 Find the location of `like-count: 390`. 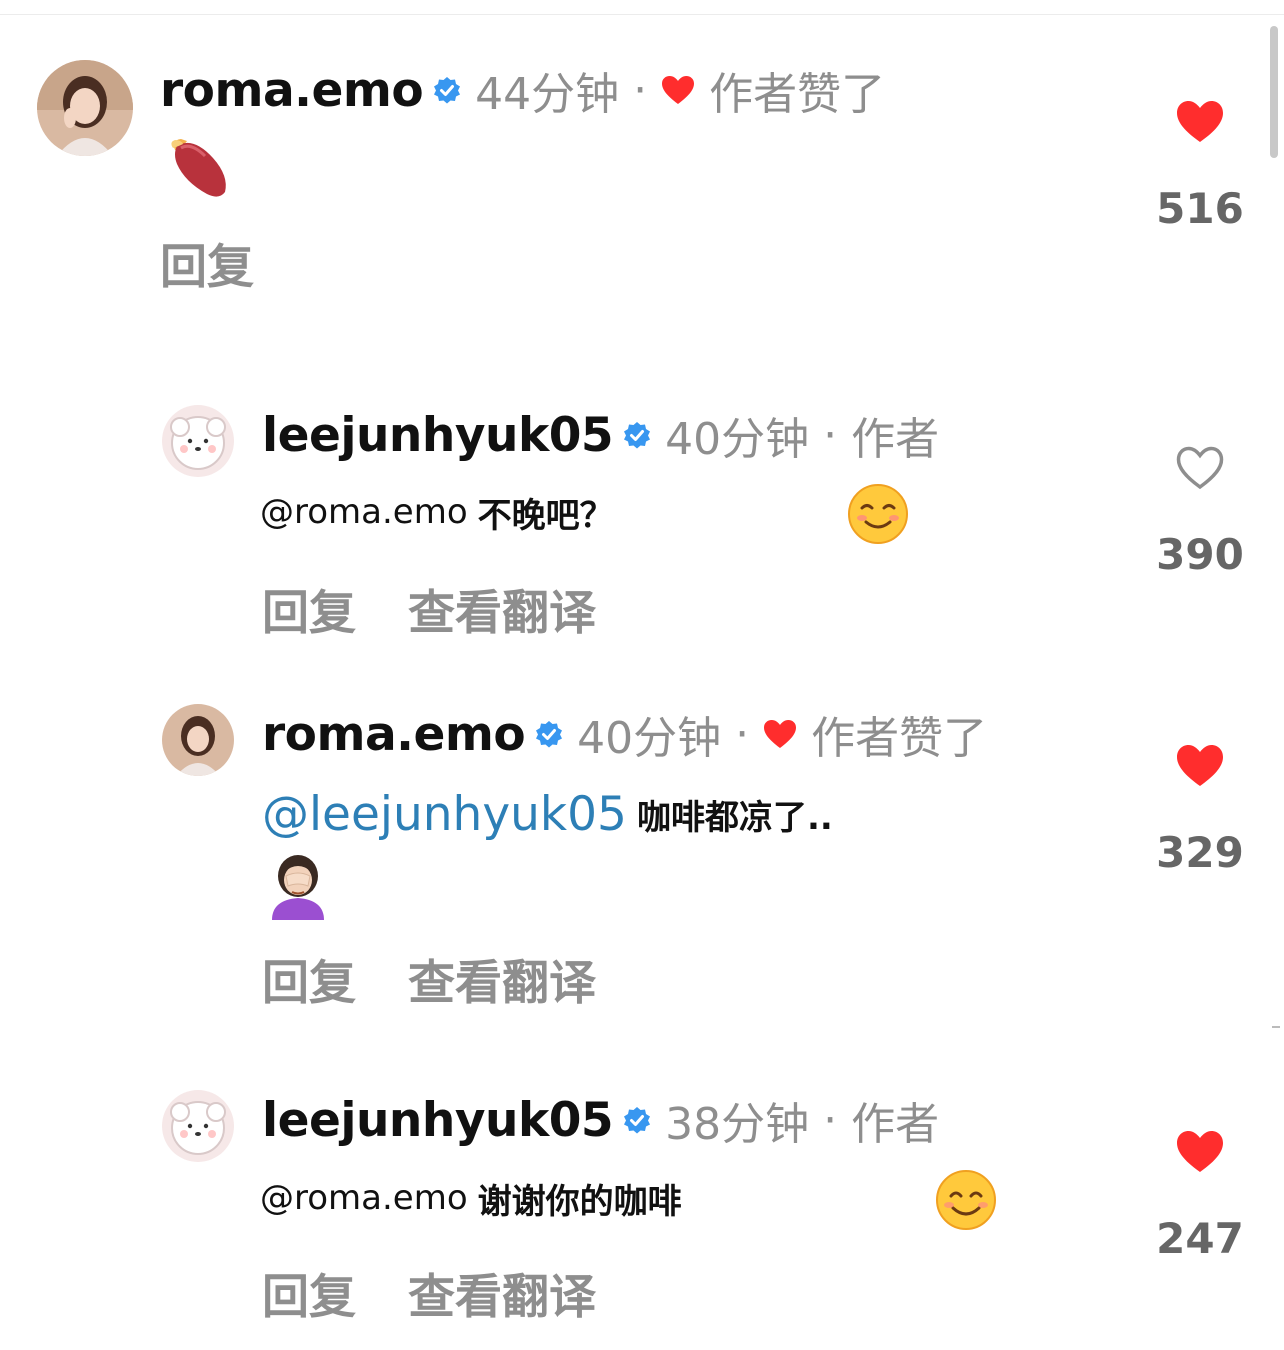

like-count: 390 is located at coordinates (1200, 554).